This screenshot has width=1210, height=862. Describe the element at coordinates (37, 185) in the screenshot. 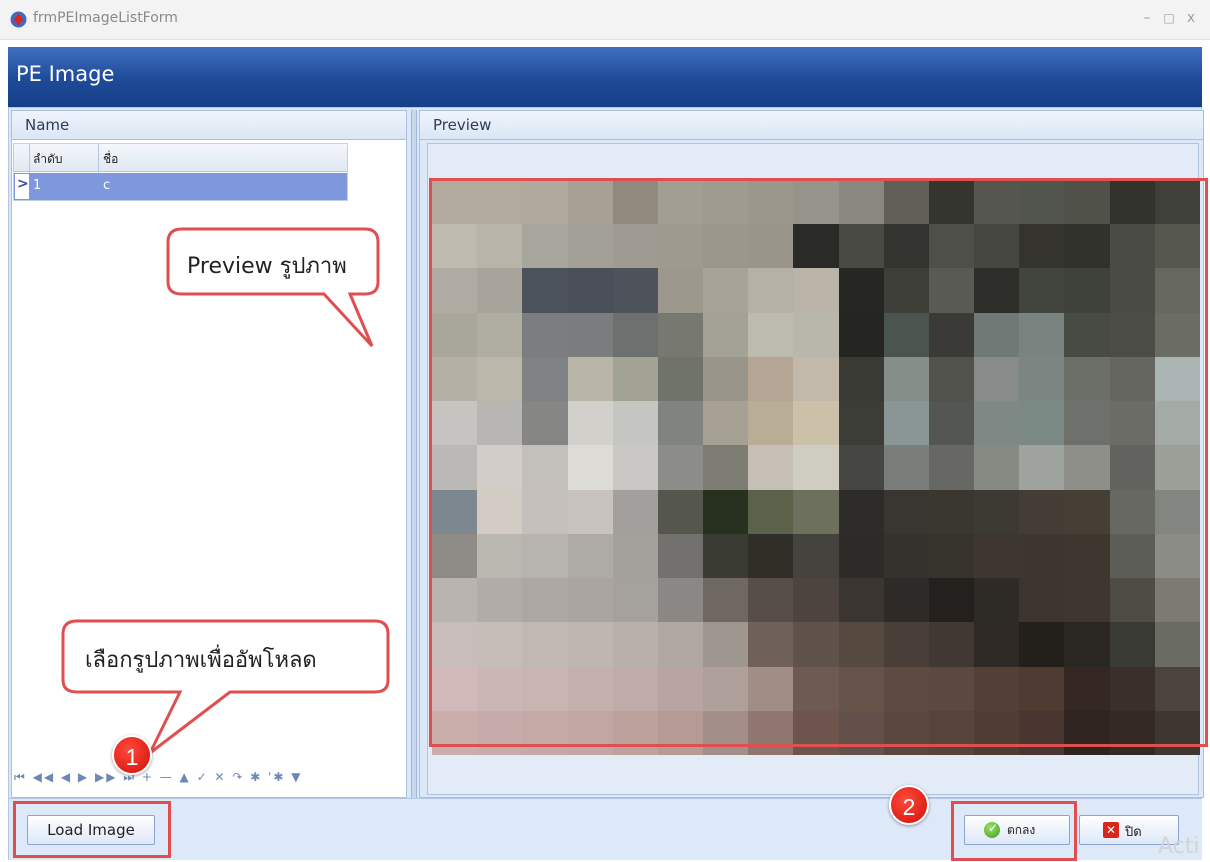

I see `cell-order: 1` at that location.